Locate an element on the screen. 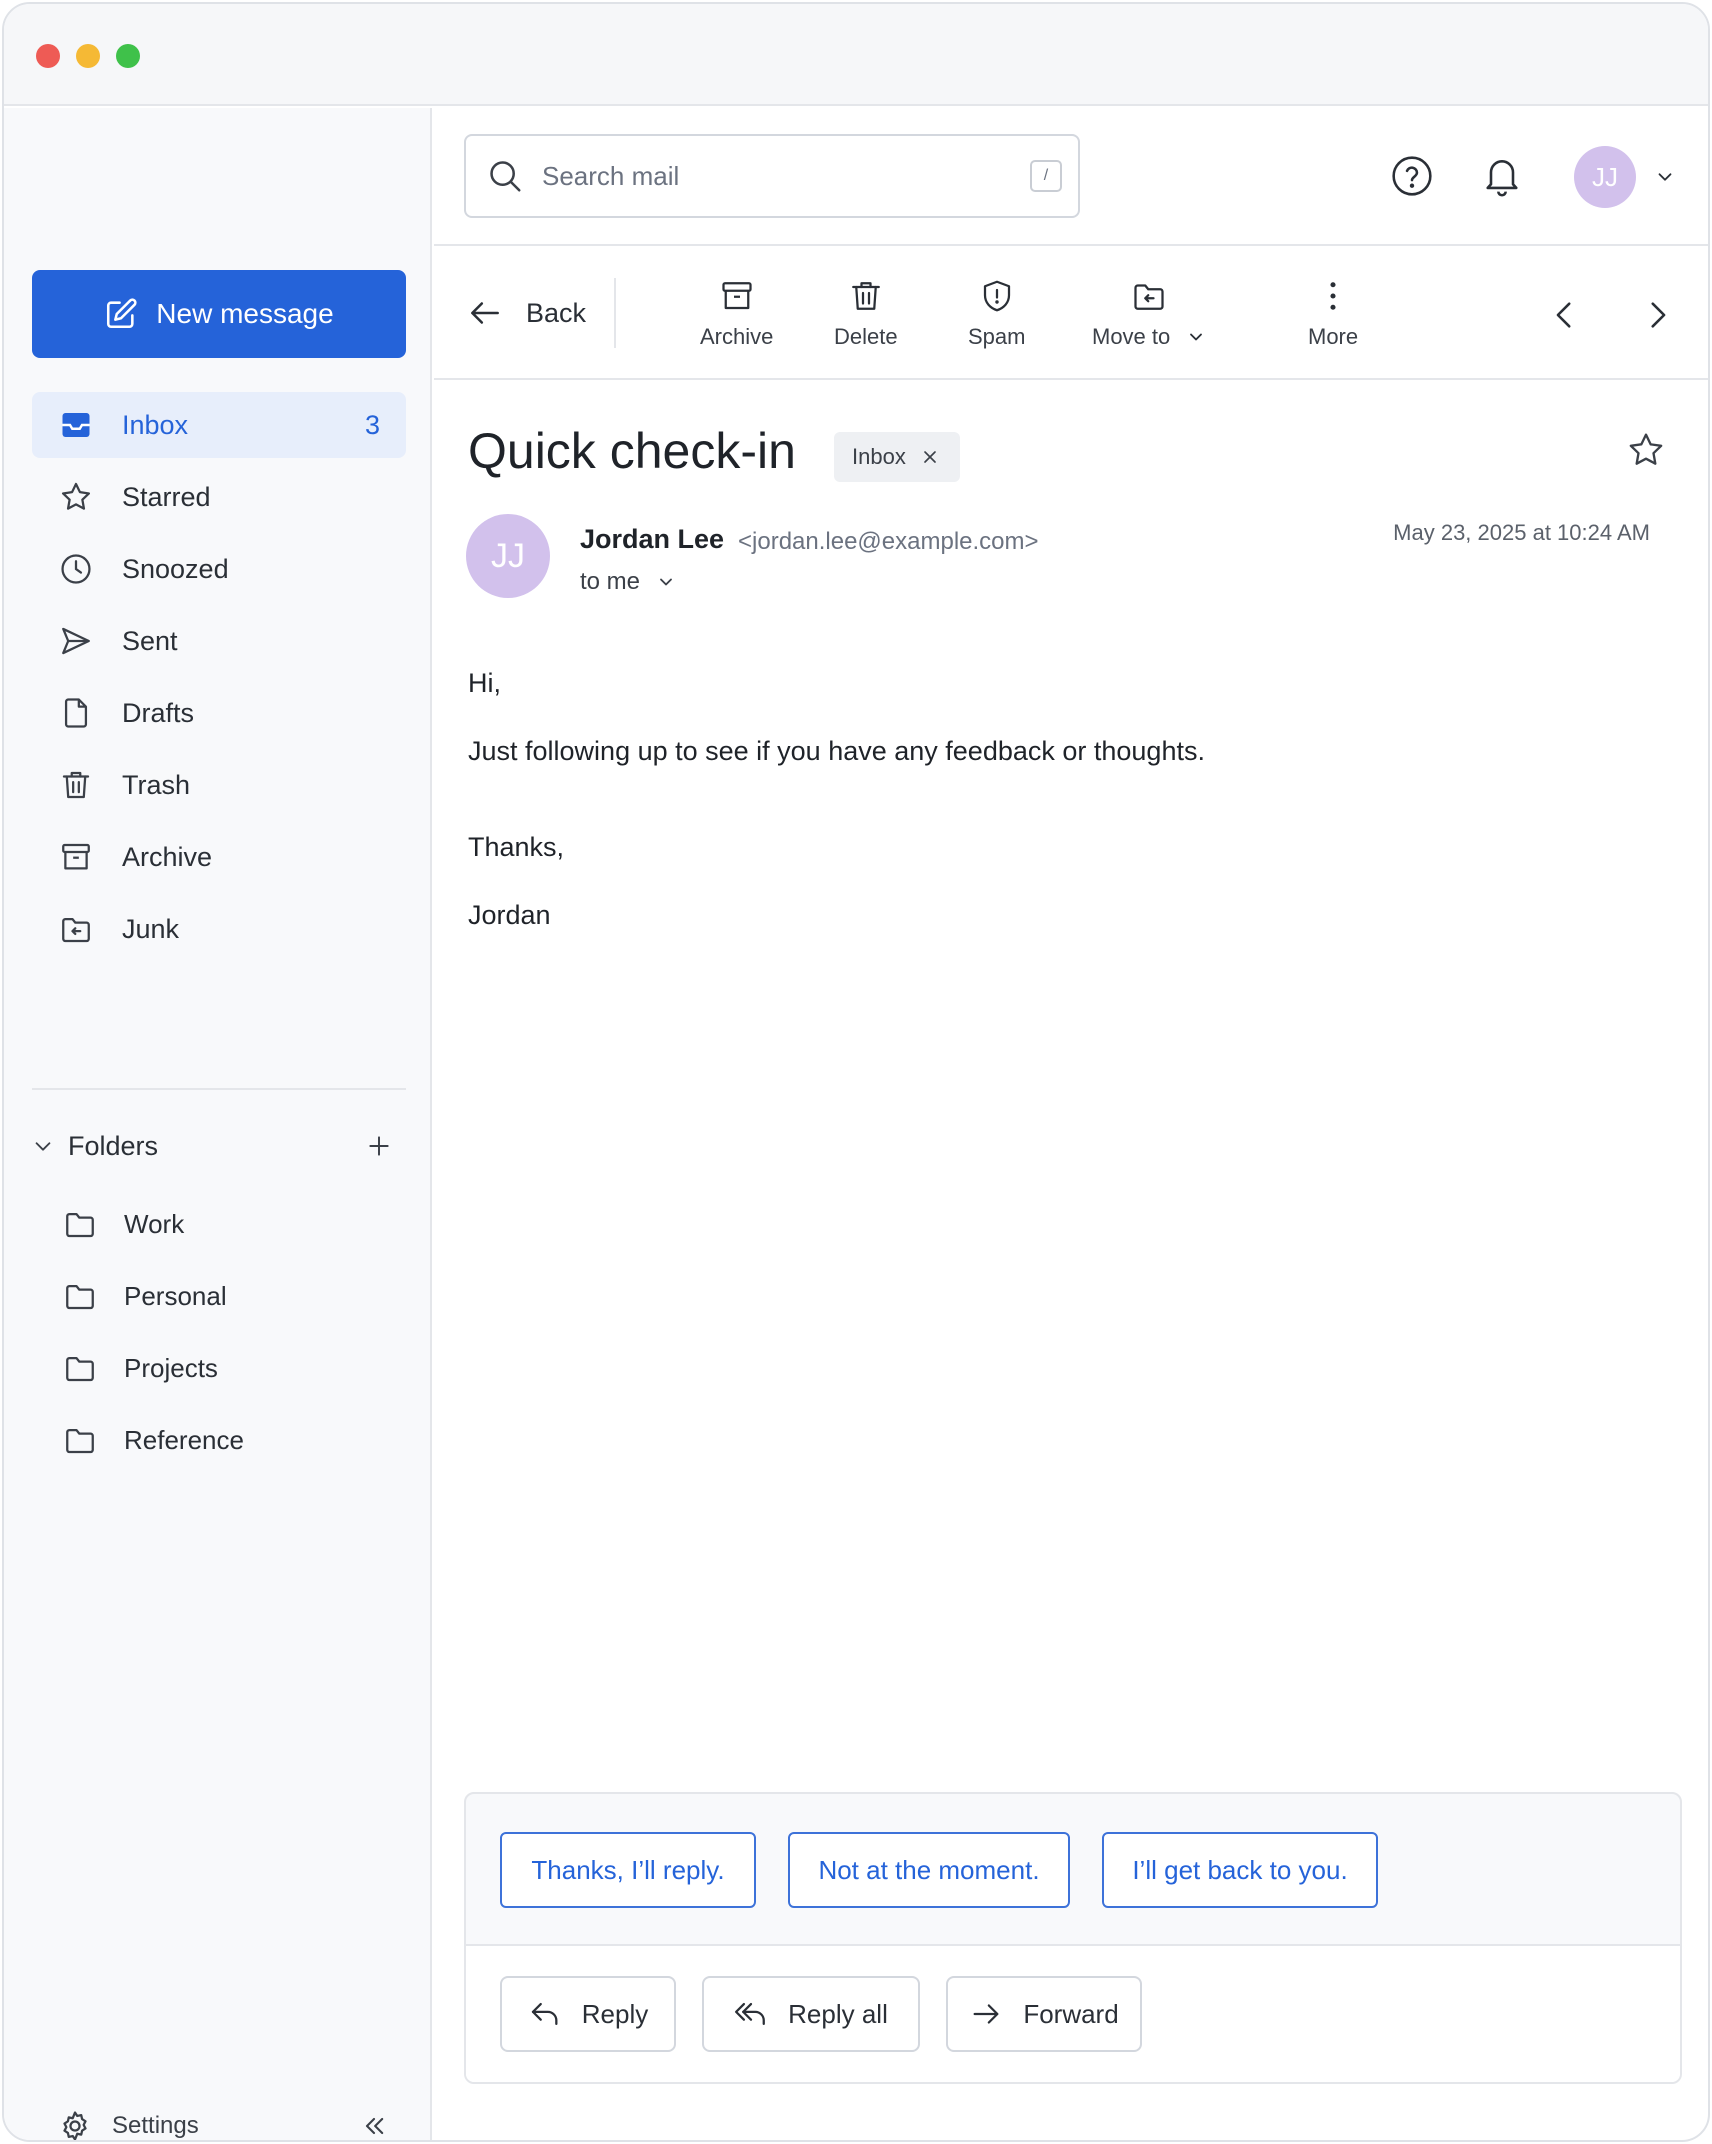 The image size is (1712, 2144). search-shortcut-hint: / is located at coordinates (1046, 176).